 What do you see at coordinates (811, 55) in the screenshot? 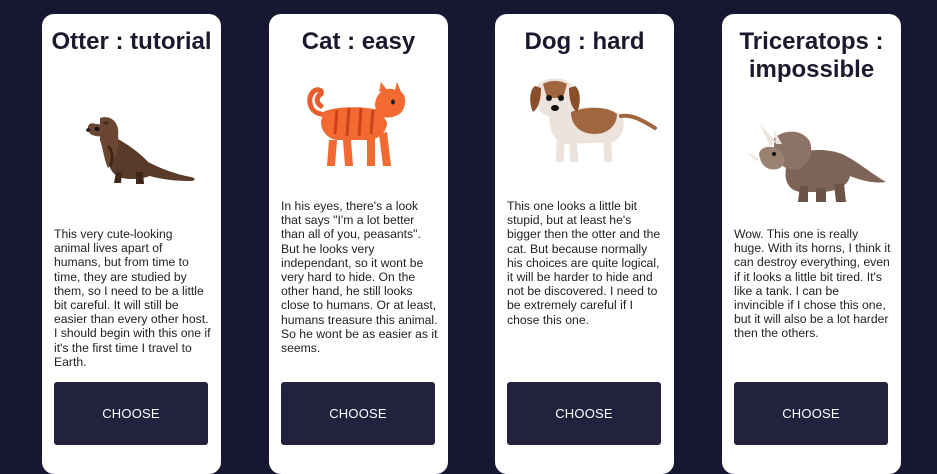
I see `card-title: Triceratops : impossible` at bounding box center [811, 55].